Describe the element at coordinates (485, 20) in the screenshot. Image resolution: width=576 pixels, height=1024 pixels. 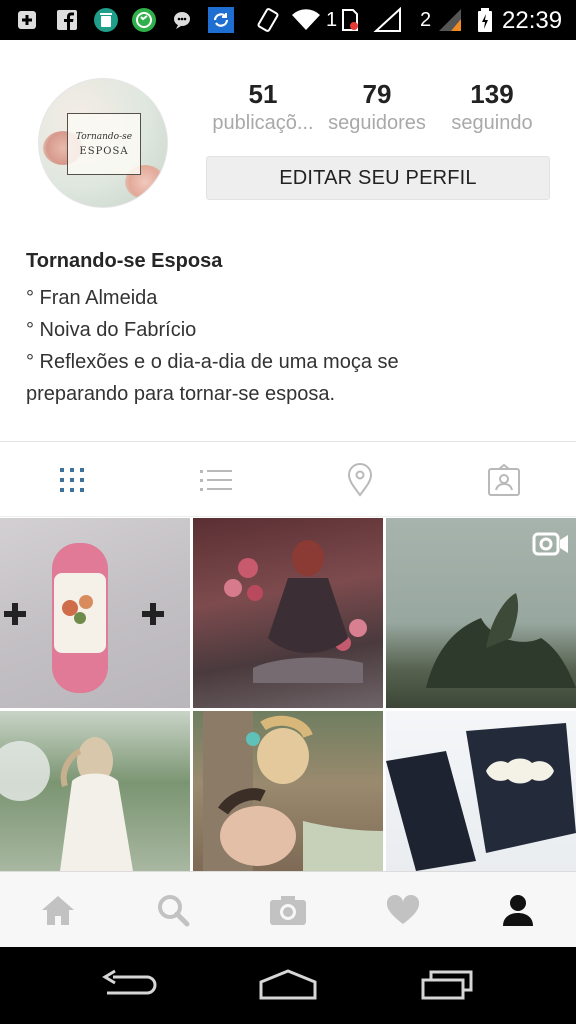
I see `battery-charging-icon` at that location.